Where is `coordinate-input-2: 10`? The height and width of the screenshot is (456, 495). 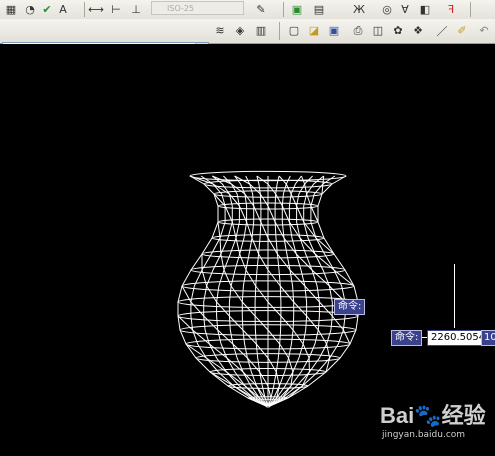
coordinate-input-2: 10 is located at coordinates (488, 338).